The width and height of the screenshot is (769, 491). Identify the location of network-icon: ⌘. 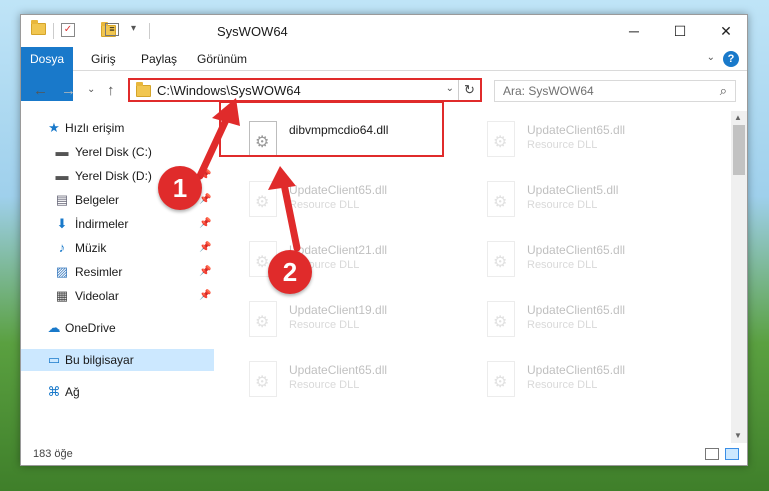
(54, 391).